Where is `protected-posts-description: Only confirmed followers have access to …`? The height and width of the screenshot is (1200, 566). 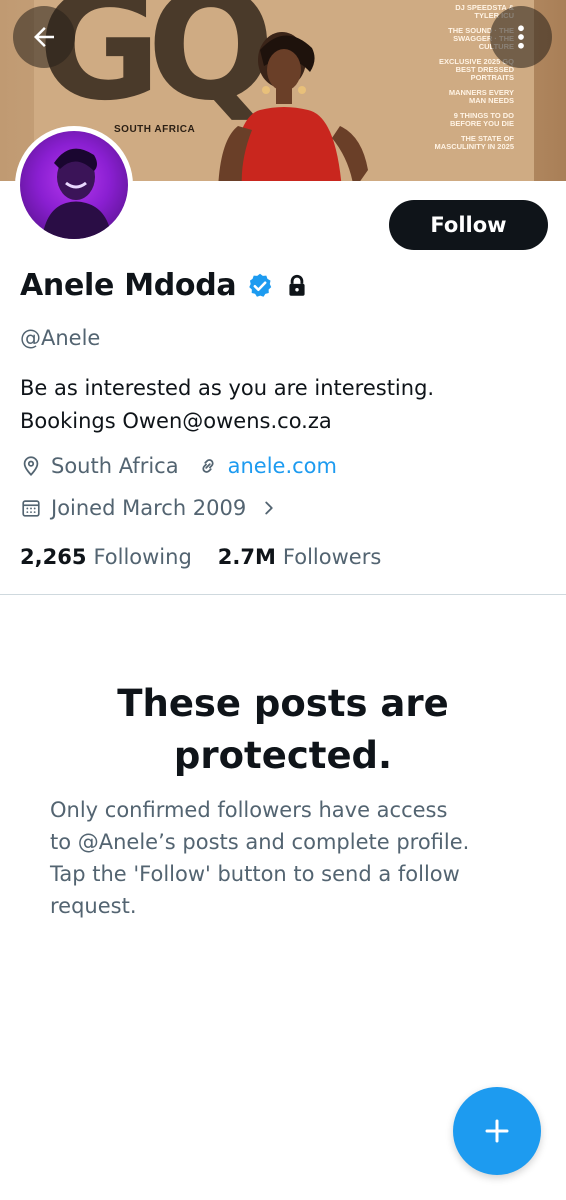 protected-posts-description: Only confirmed followers have access to … is located at coordinates (285, 858).